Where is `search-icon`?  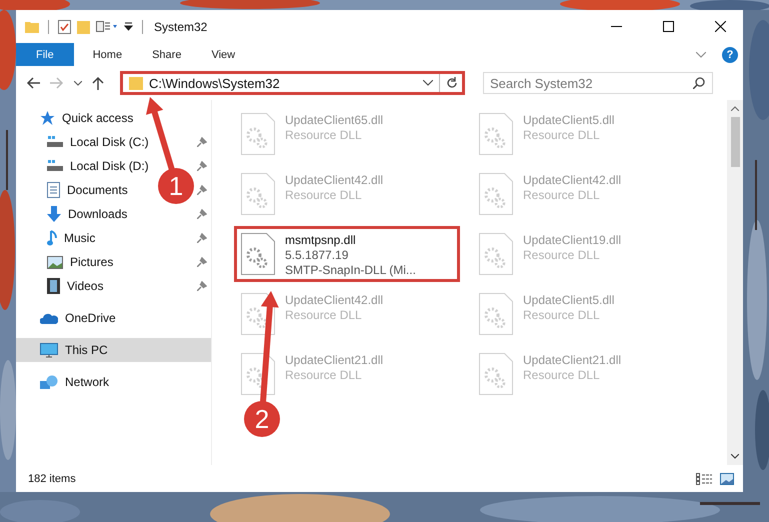
search-icon is located at coordinates (699, 83).